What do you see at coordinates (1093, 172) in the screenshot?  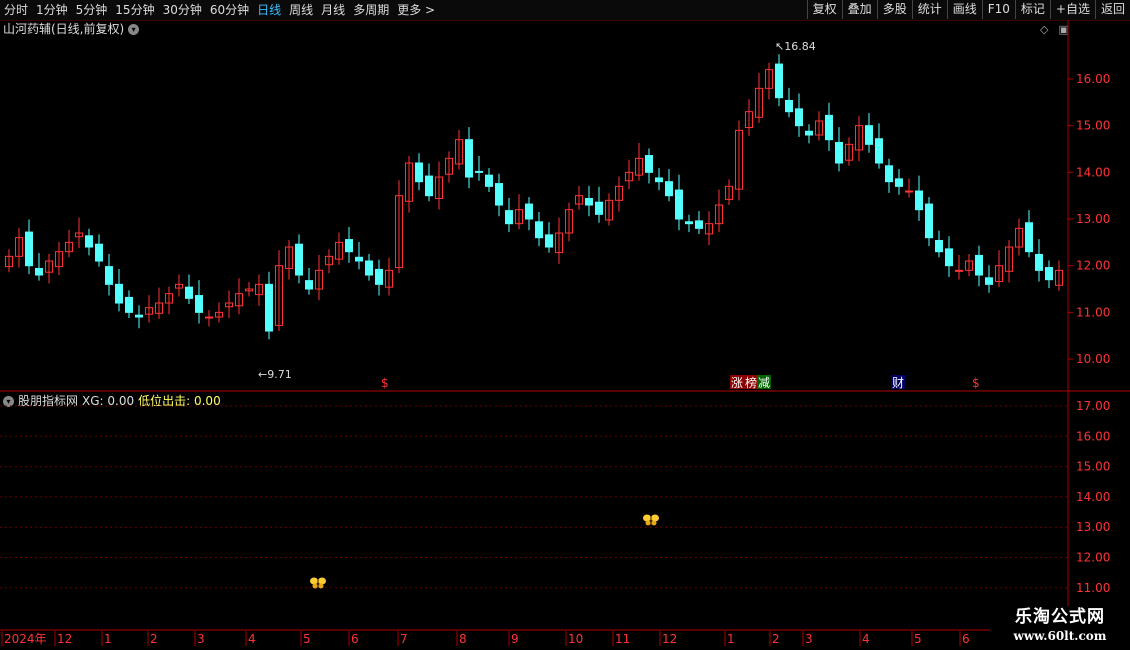 I see `price-tick-label: 14.00` at bounding box center [1093, 172].